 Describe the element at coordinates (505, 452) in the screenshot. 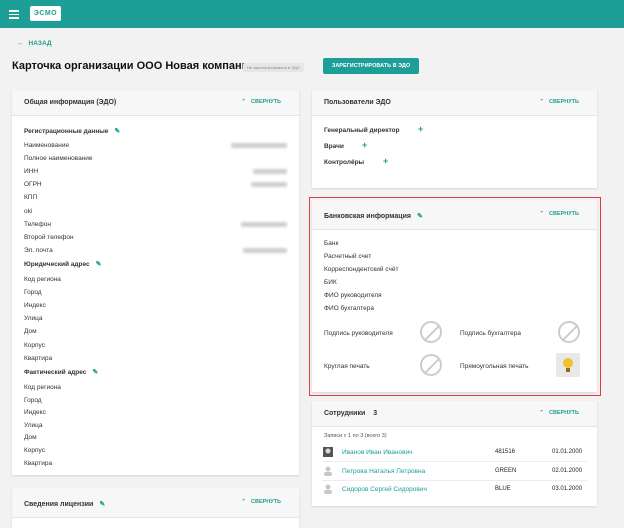

I see `employee-code: 481516` at that location.